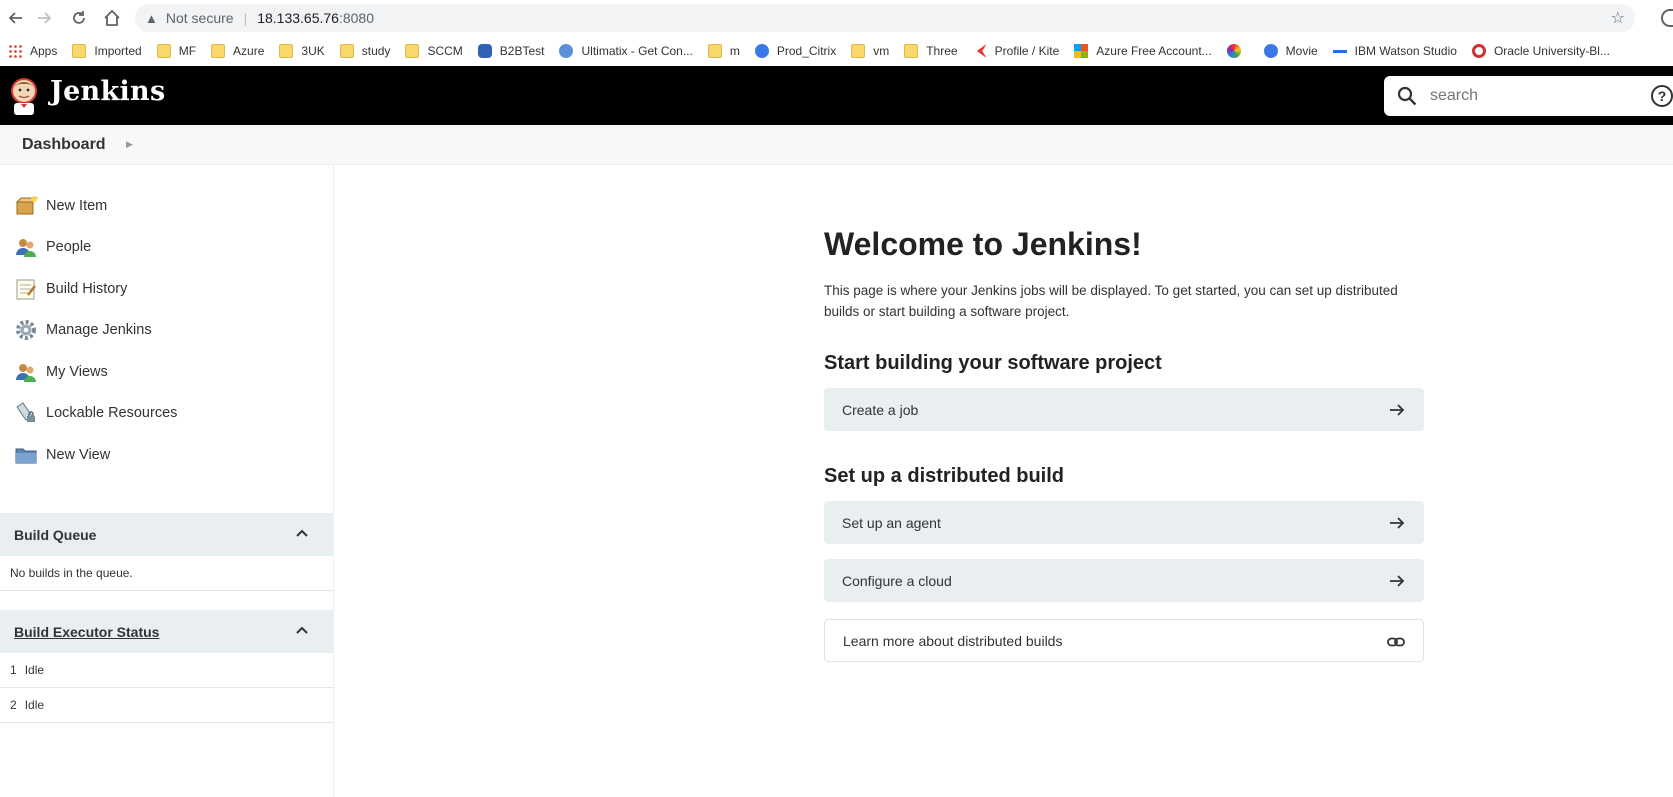 This screenshot has width=1673, height=797. What do you see at coordinates (1124, 640) in the screenshot?
I see `learn-more-link: Learn more about distributed builds` at bounding box center [1124, 640].